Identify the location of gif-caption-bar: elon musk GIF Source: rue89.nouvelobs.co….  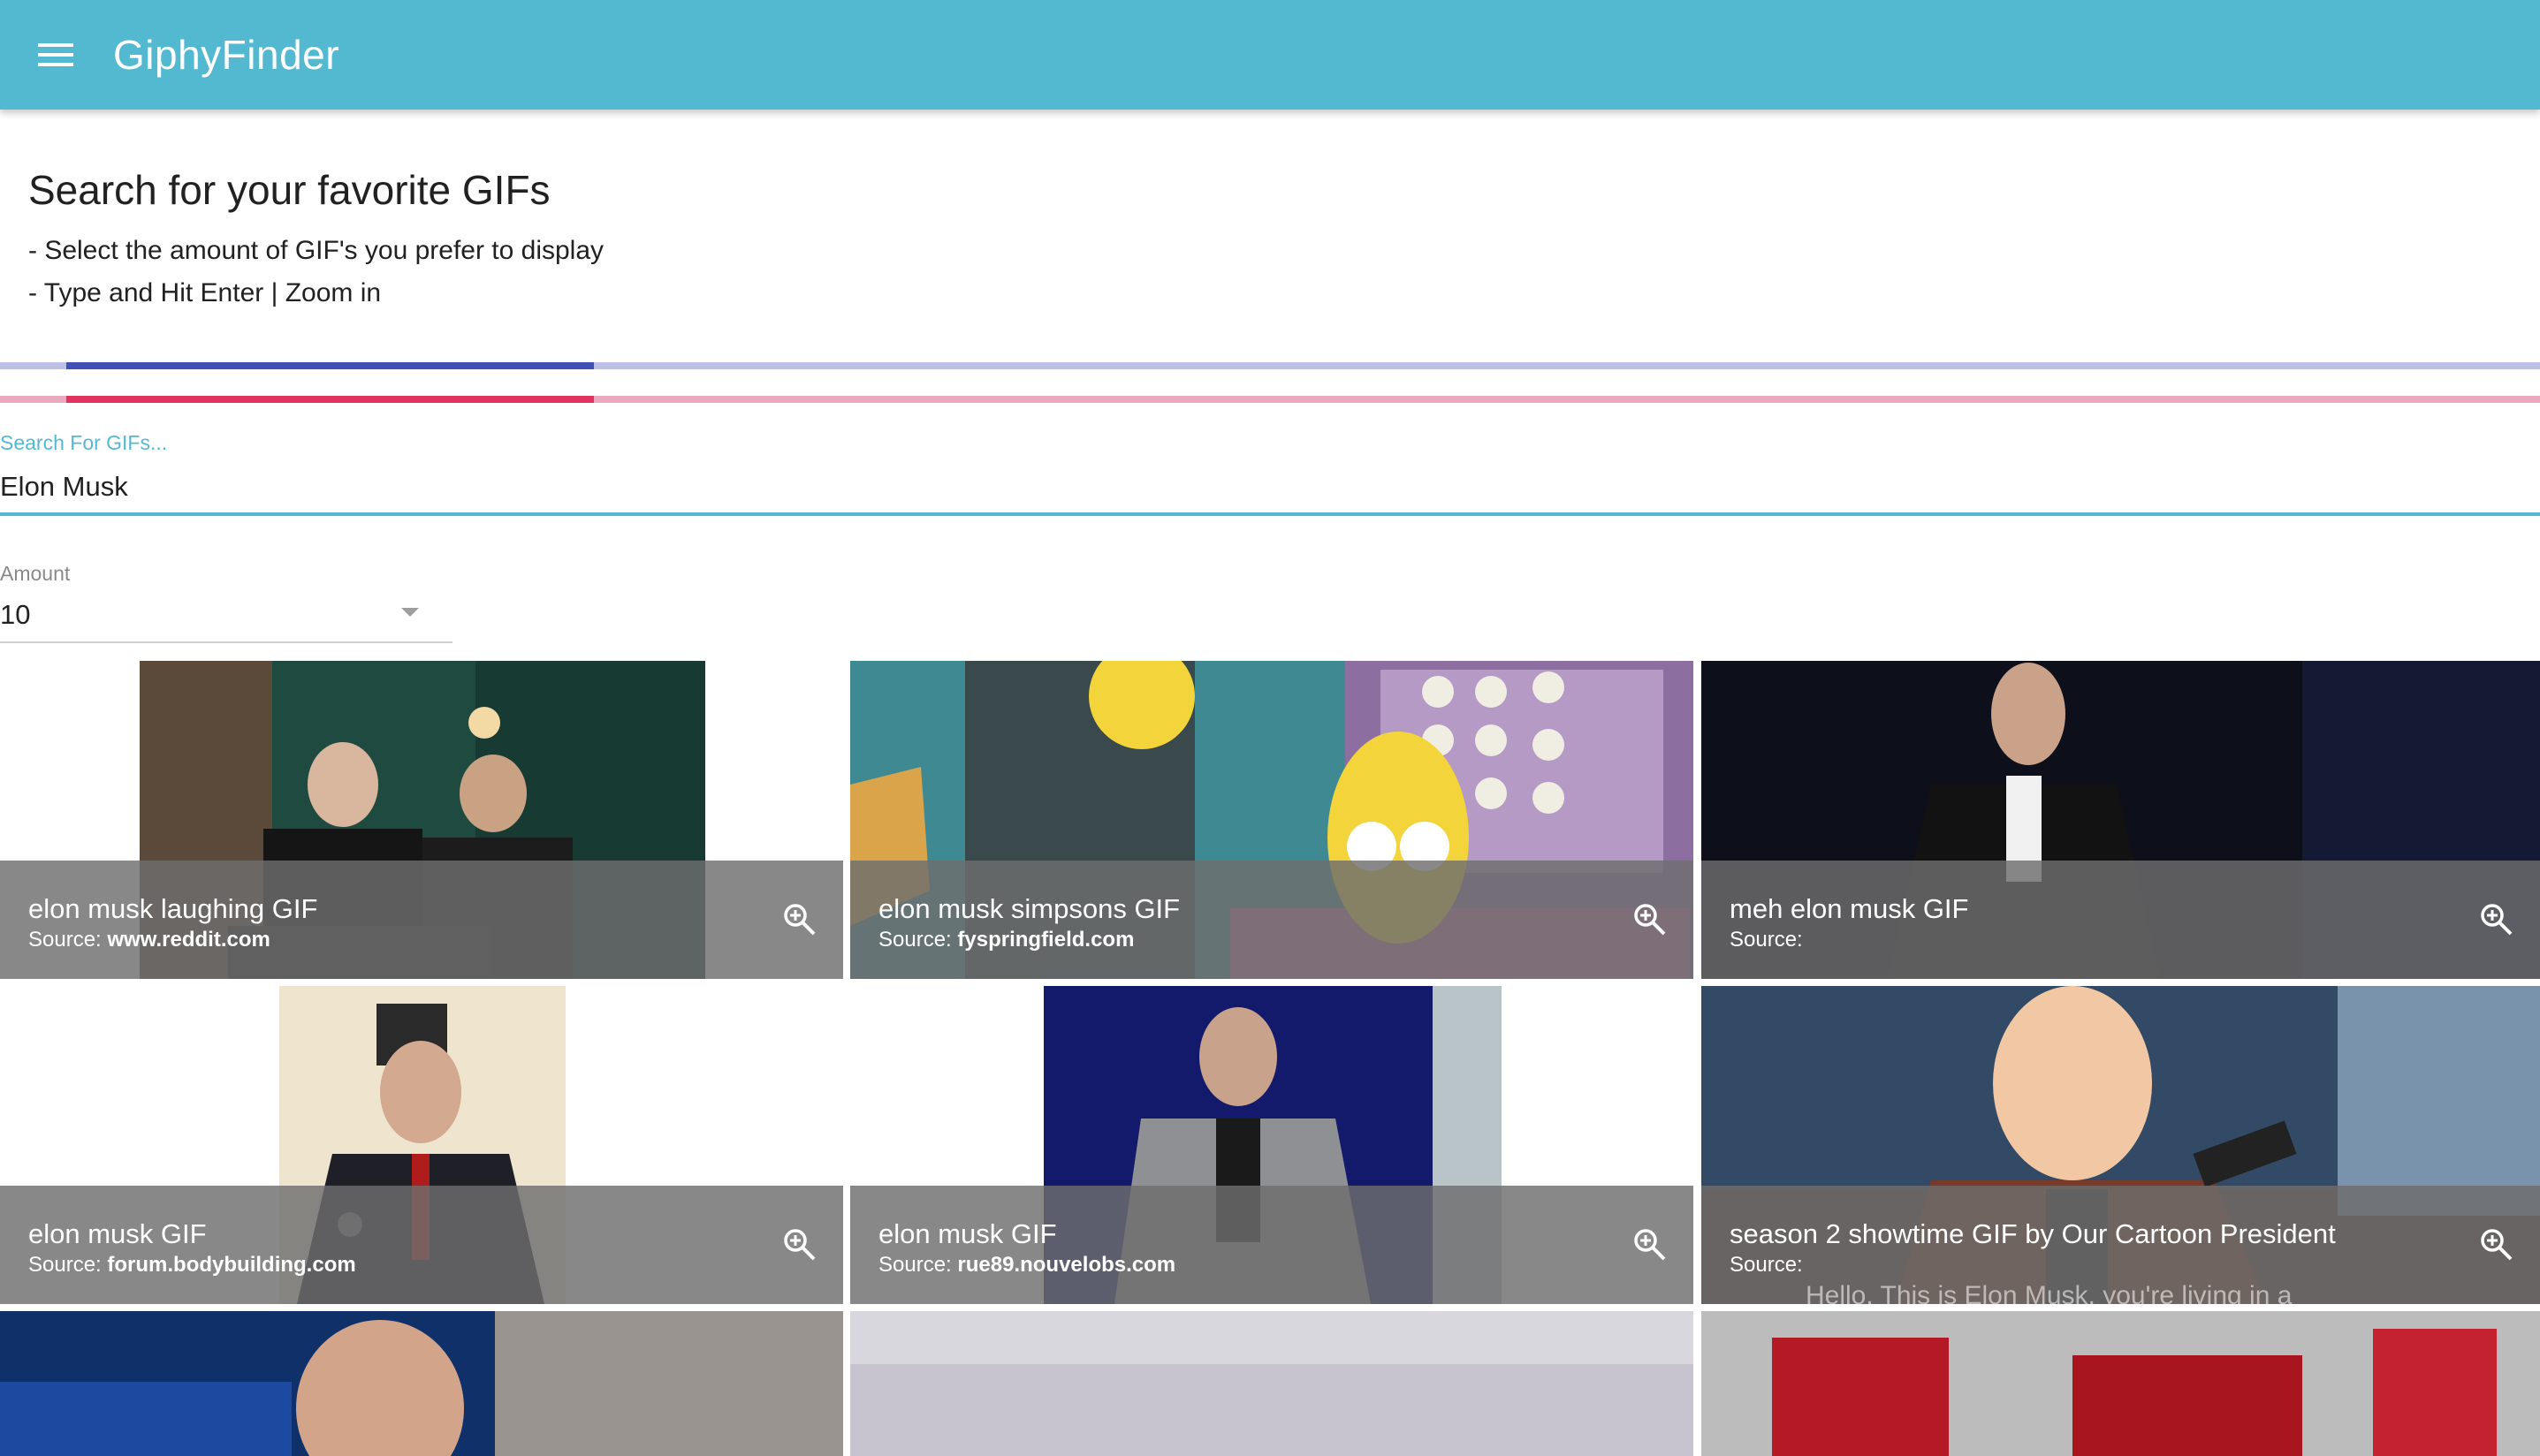
(1271, 1245).